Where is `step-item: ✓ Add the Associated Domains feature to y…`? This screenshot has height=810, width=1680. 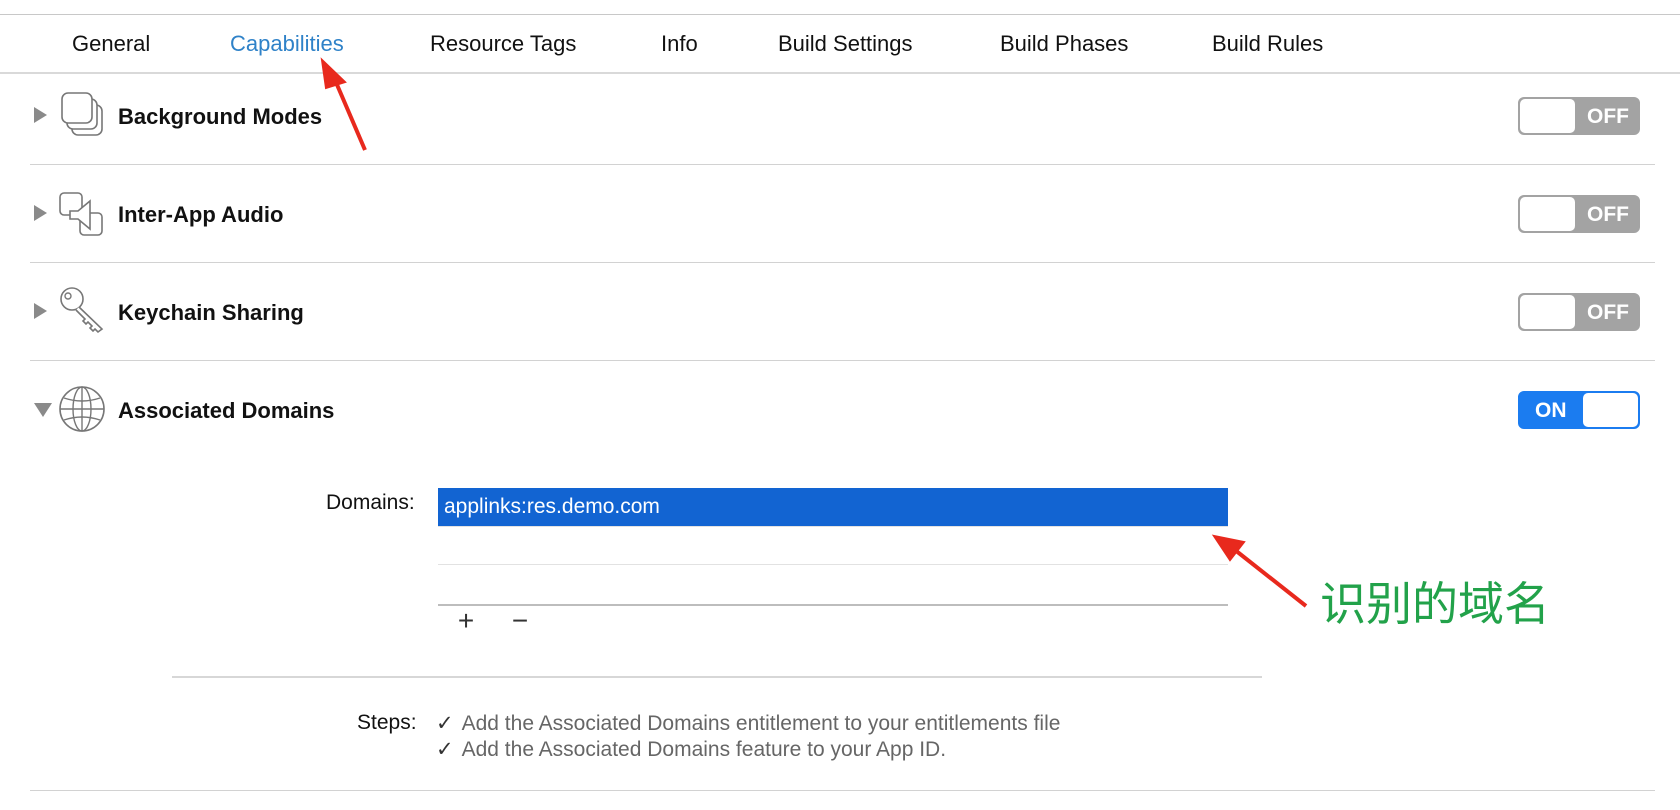 step-item: ✓ Add the Associated Domains feature to y… is located at coordinates (691, 749).